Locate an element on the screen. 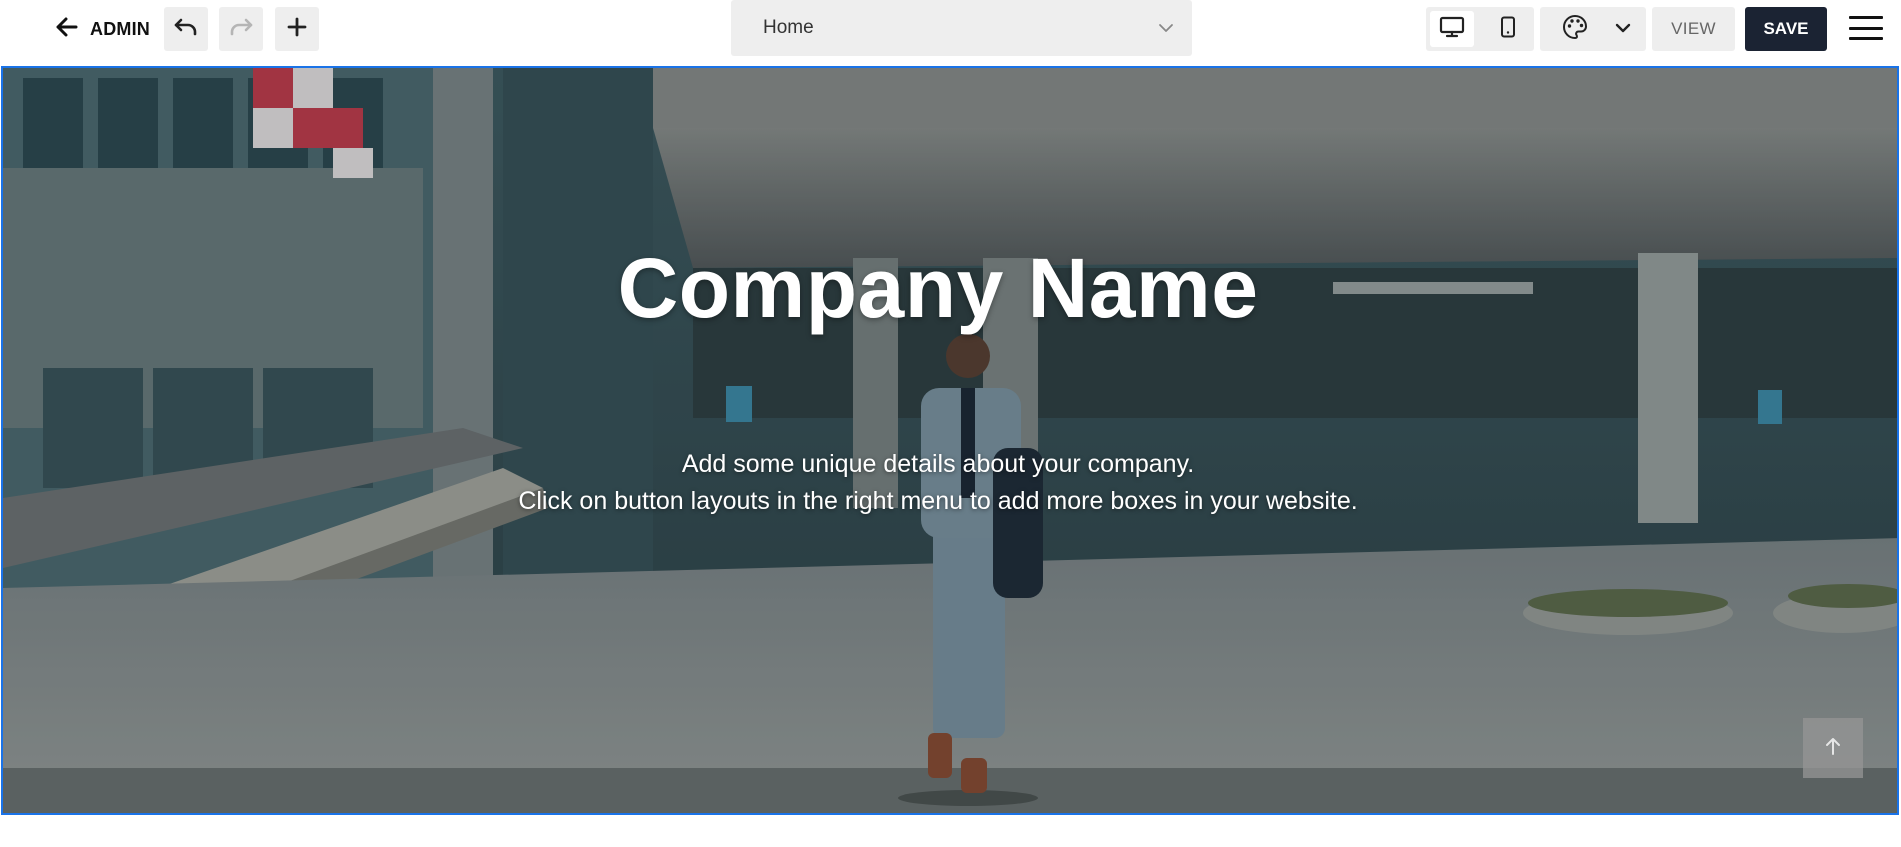 The height and width of the screenshot is (847, 1901). hero-title: Company Name is located at coordinates (944, 288).